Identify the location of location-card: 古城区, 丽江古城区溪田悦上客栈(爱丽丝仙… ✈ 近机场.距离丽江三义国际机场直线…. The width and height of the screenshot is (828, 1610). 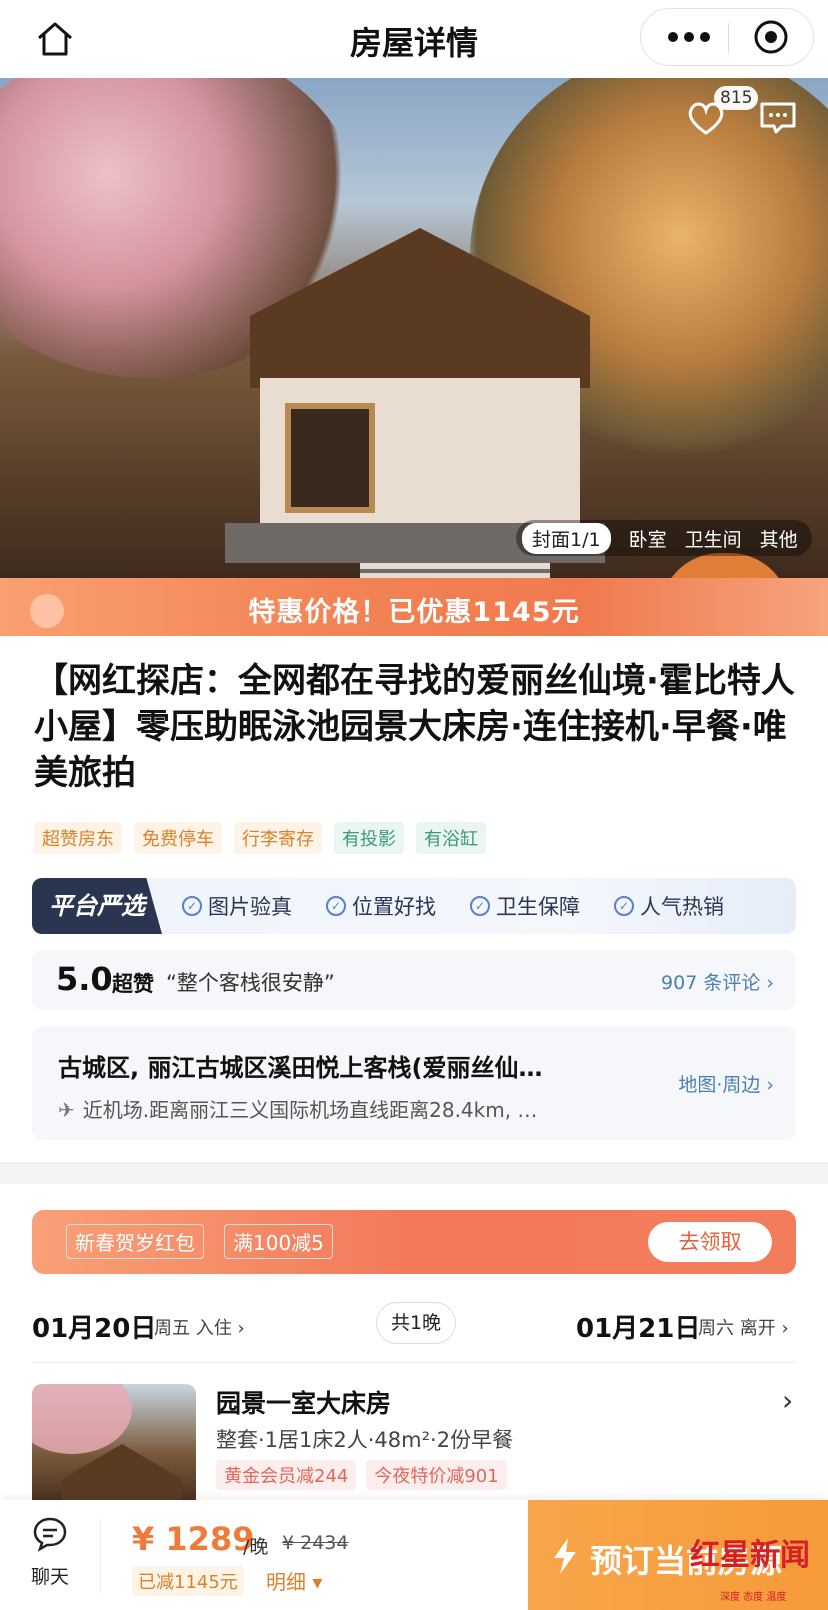
(414, 1083).